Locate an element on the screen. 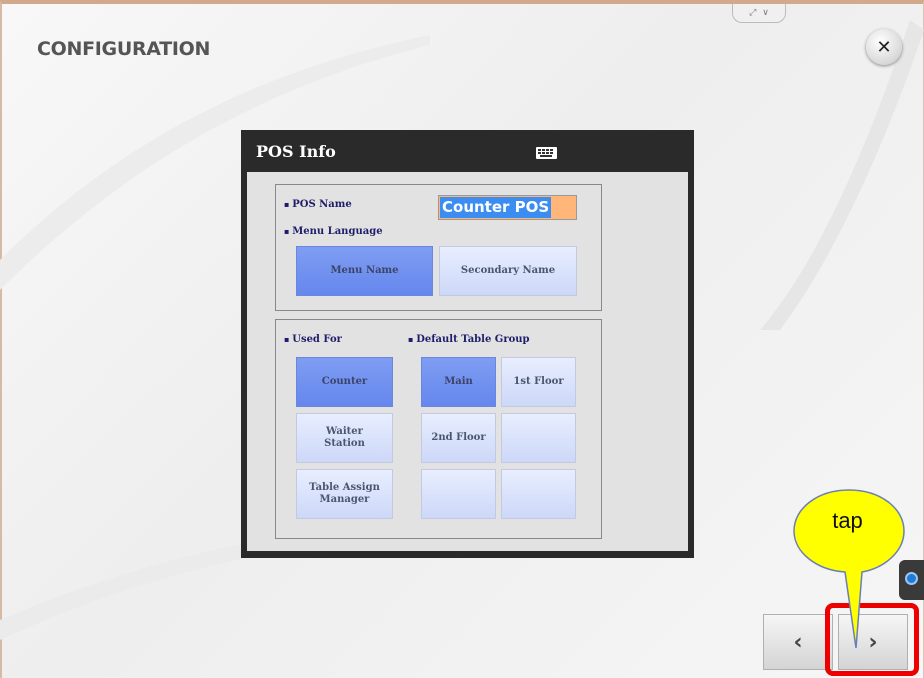 Image resolution: width=924 pixels, height=678 pixels. collapse-tab: ⤢ ∨ is located at coordinates (759, 13).